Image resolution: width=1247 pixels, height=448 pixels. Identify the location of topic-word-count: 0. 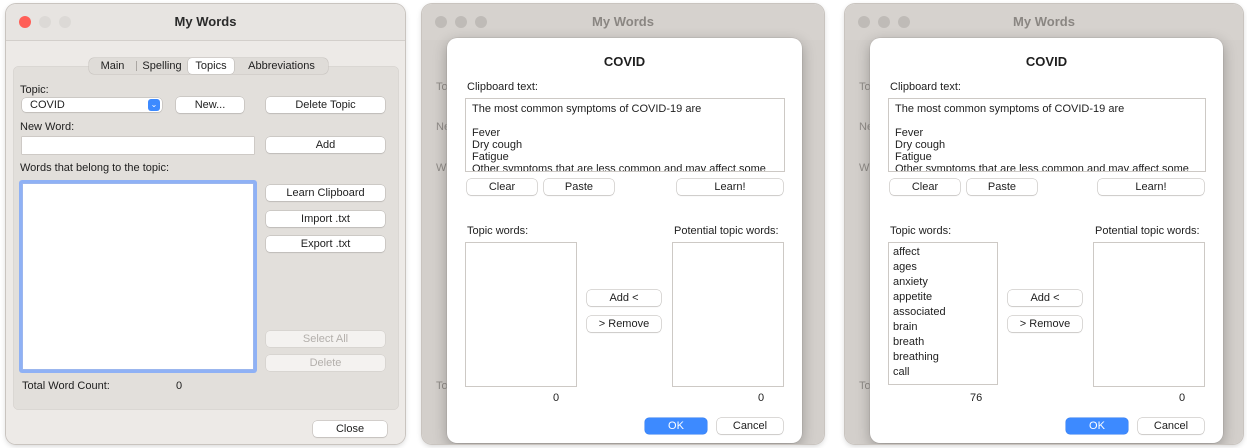
(556, 398).